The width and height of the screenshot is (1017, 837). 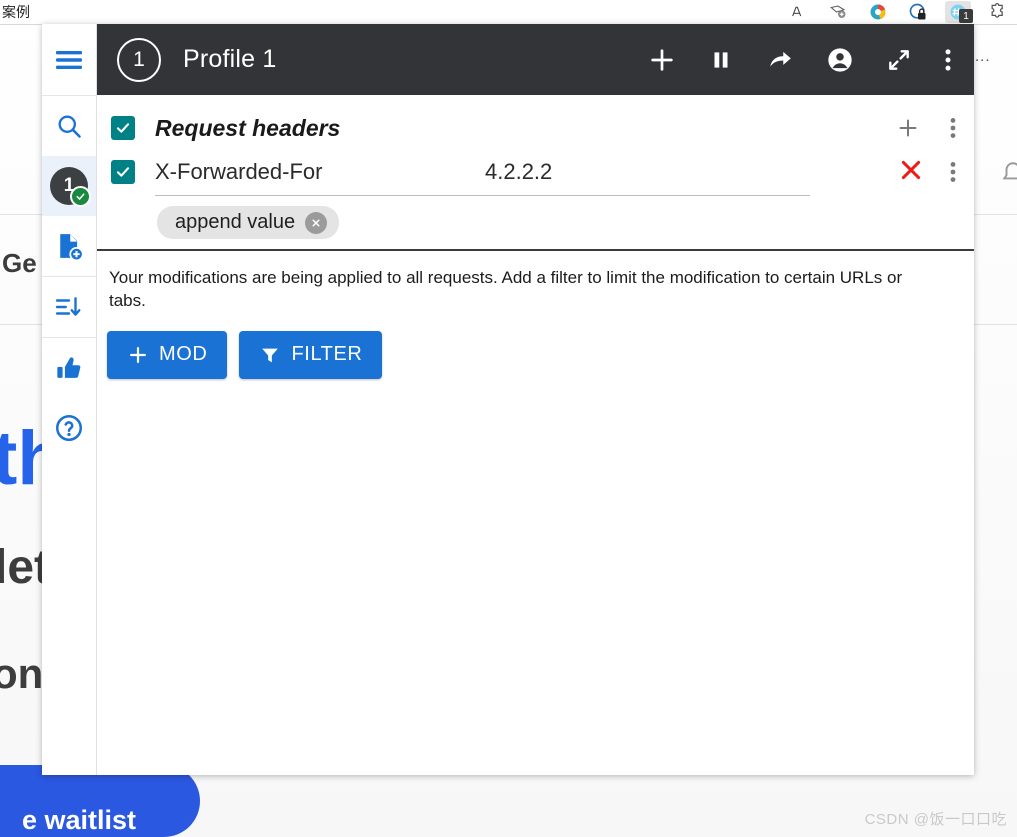 I want to click on read-aloud-icon, so click(x=798, y=12).